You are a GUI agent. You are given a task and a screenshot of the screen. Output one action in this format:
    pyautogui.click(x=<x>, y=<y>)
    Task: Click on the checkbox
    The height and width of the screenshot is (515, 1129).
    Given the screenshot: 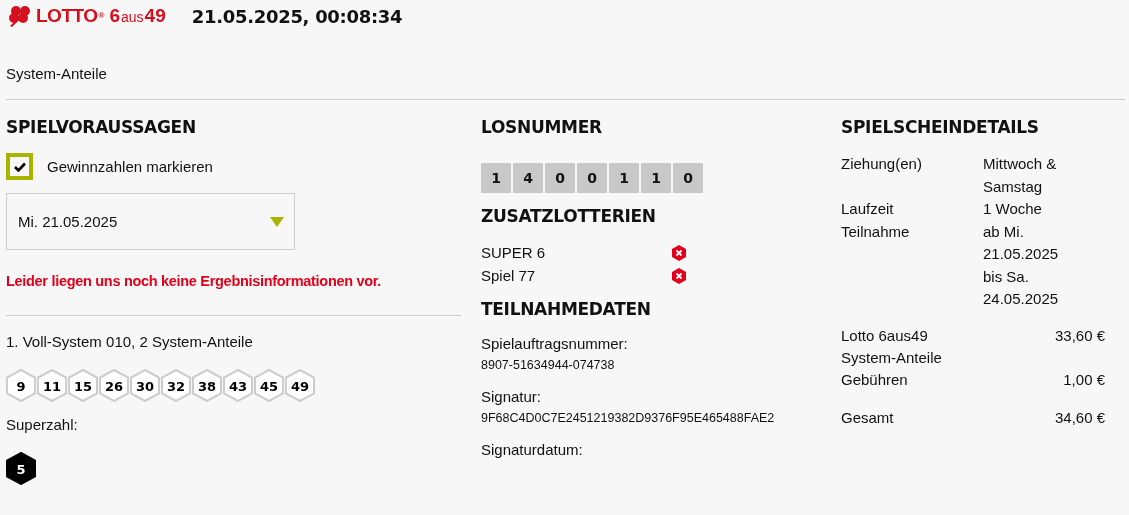 What is the action you would take?
    pyautogui.click(x=19, y=166)
    